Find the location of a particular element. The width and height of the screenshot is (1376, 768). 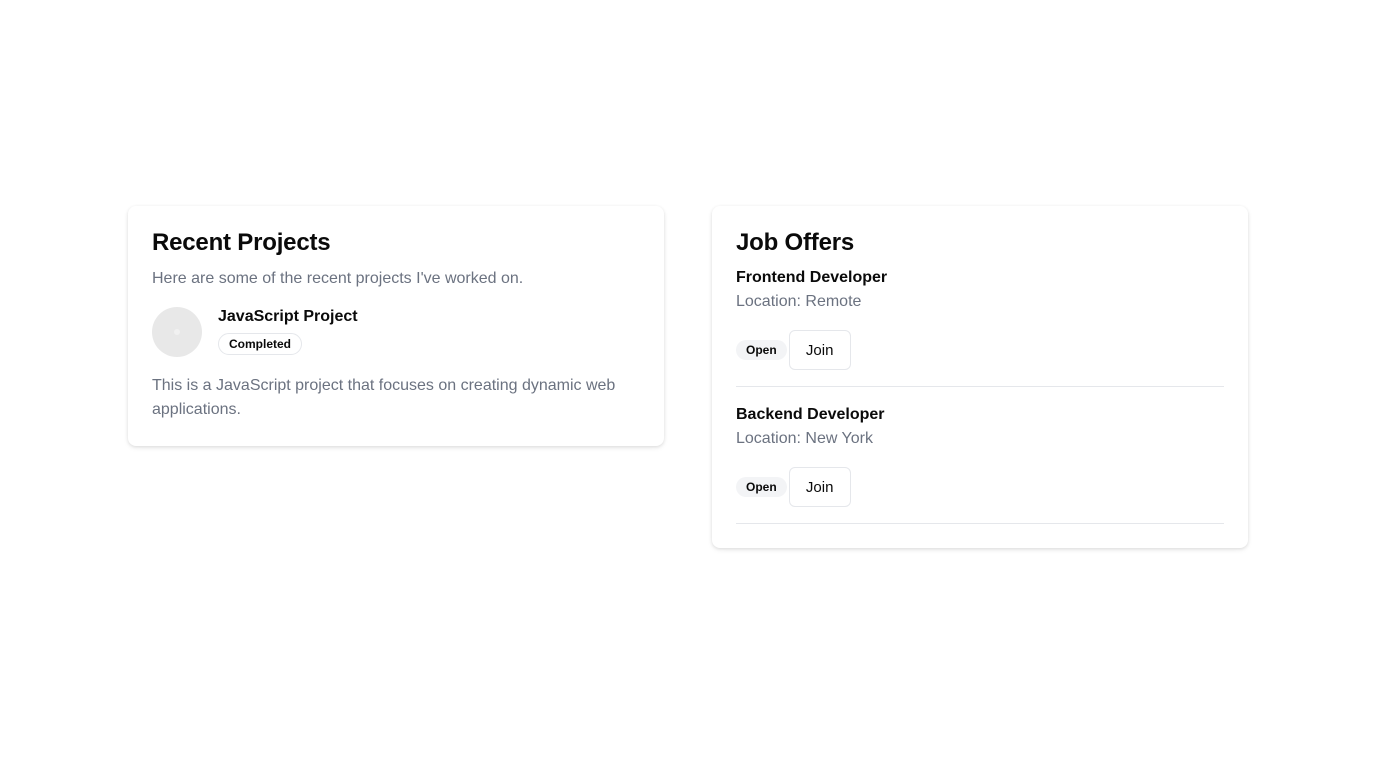

project-avatar is located at coordinates (177, 332).